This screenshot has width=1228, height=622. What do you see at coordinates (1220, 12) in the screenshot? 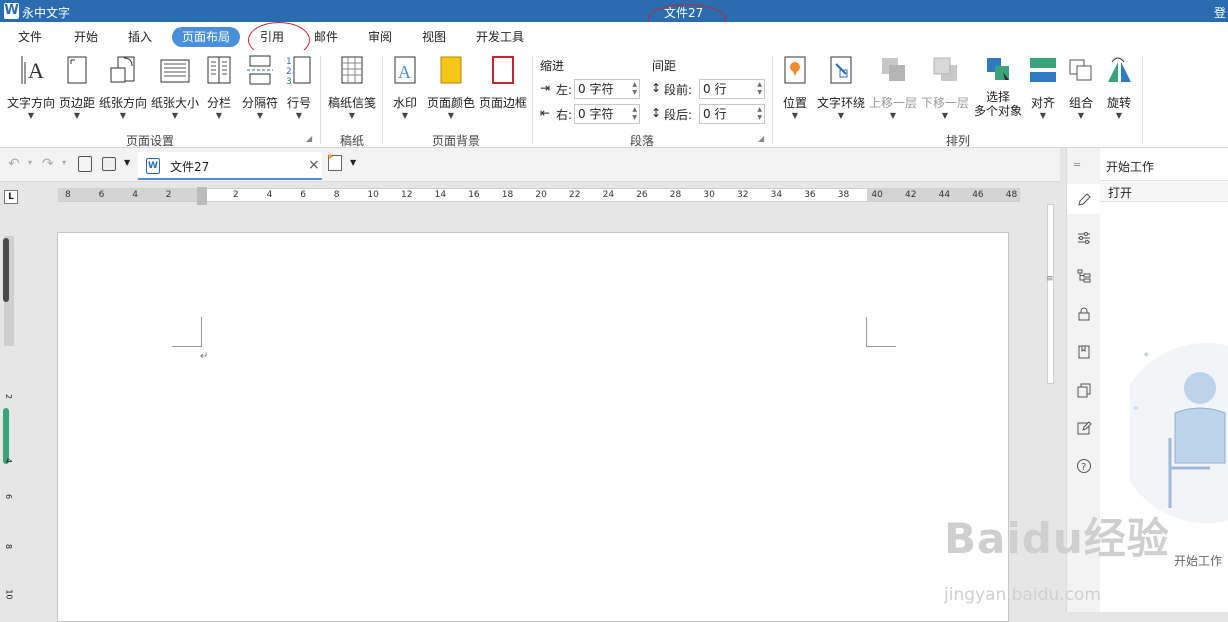
I see `login-button: 登` at bounding box center [1220, 12].